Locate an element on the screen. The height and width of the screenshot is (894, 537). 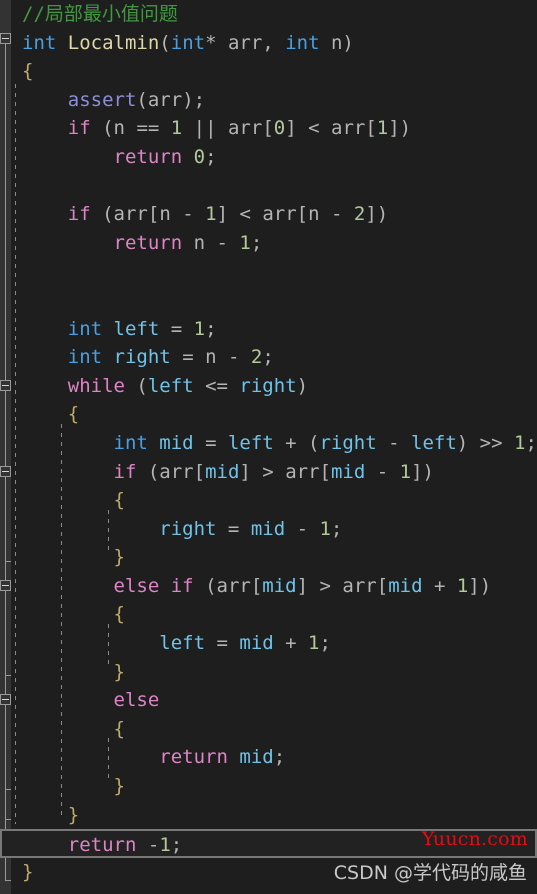
code-line: int mid = left + (right - left) >> 1; is located at coordinates (268, 443).